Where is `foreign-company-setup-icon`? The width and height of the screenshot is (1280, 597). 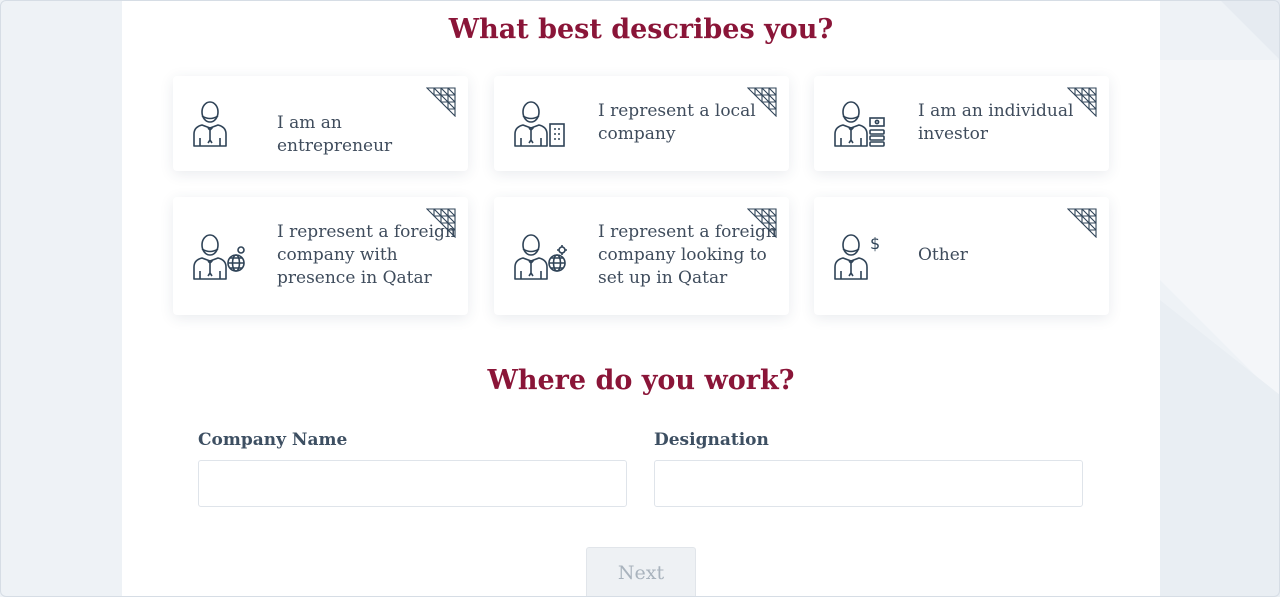
foreign-company-setup-icon is located at coordinates (540, 257).